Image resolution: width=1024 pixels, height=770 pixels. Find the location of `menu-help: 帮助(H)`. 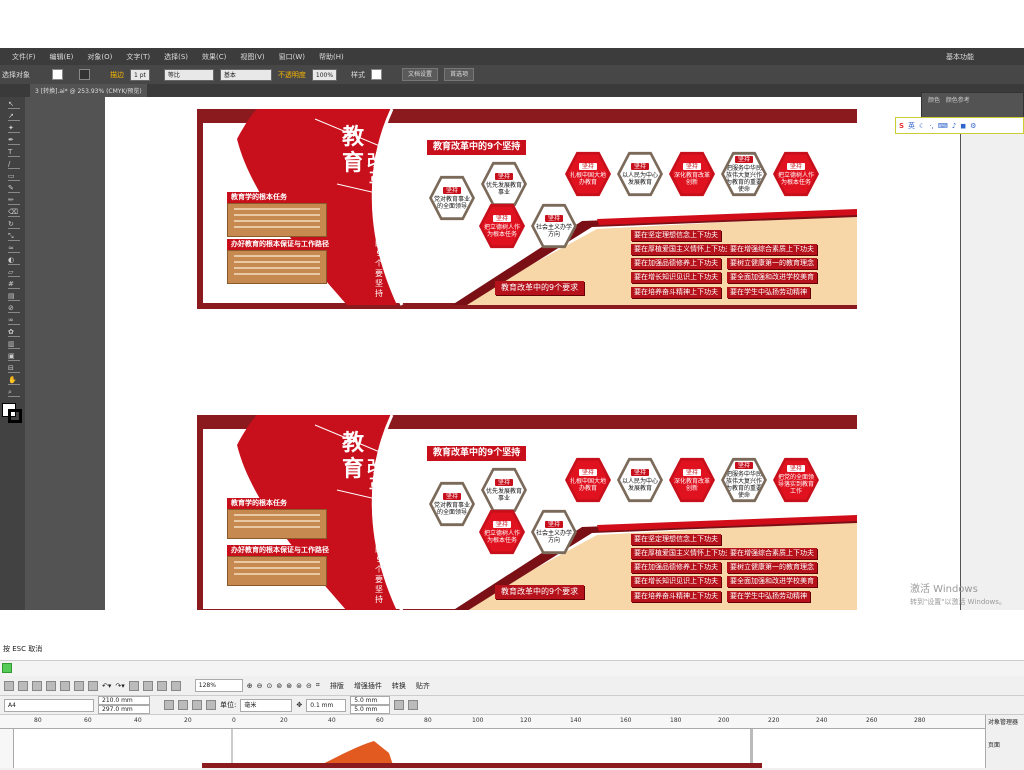

menu-help: 帮助(H) is located at coordinates (331, 57).